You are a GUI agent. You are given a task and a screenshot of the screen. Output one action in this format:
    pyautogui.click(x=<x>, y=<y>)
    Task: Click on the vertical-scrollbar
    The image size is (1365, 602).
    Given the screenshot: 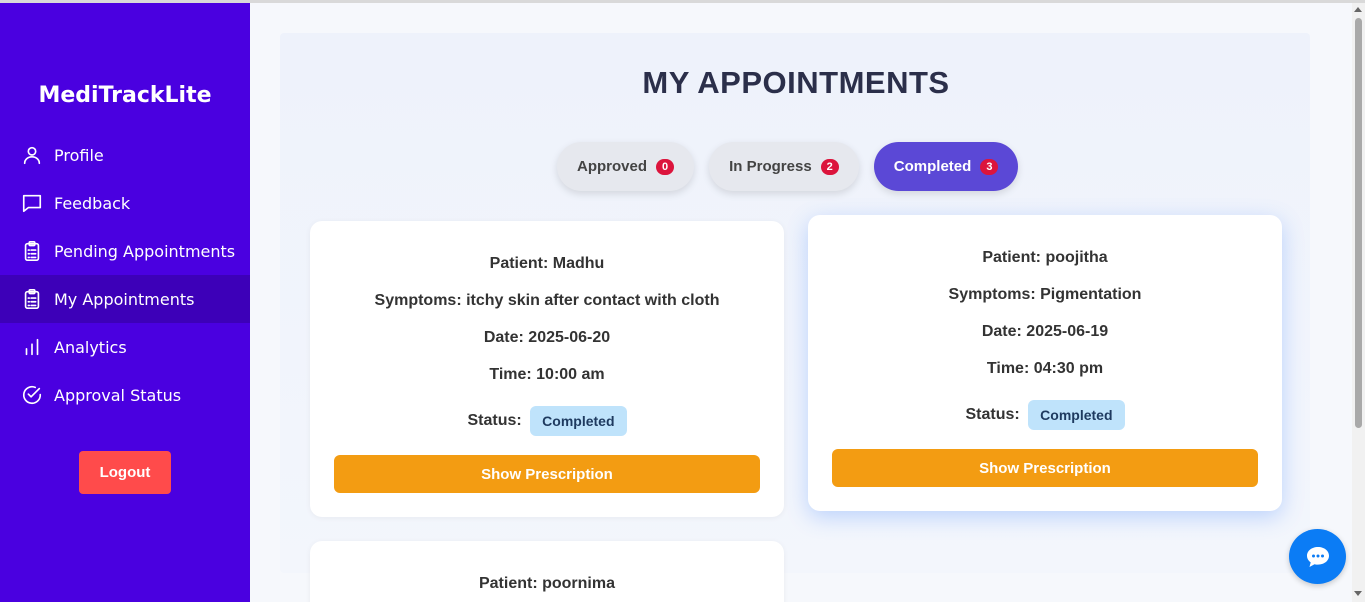 What is the action you would take?
    pyautogui.click(x=1358, y=302)
    